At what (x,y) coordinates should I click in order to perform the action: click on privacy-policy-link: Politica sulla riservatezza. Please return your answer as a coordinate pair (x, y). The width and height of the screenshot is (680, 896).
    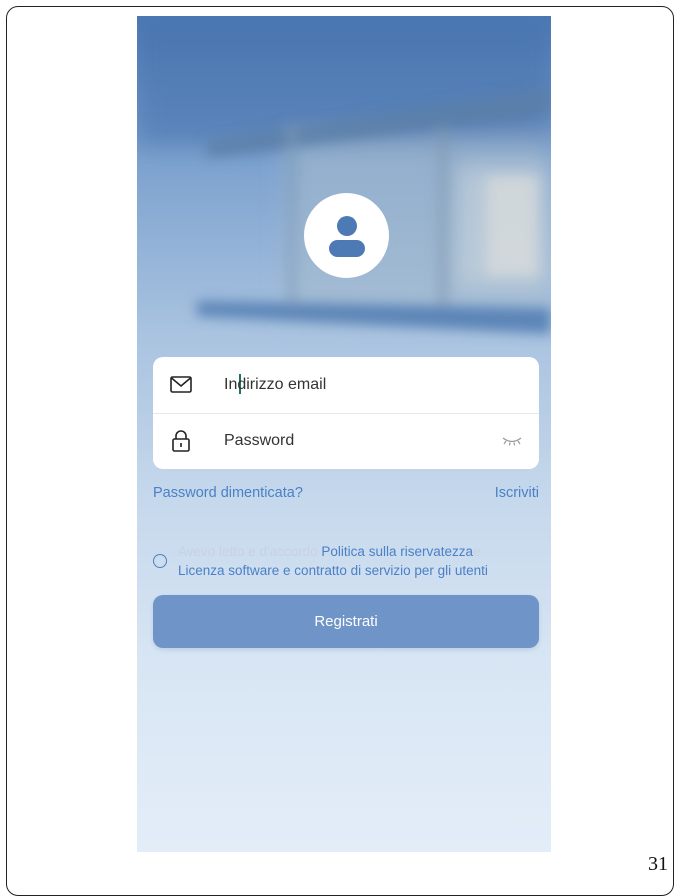
    Looking at the image, I should click on (397, 551).